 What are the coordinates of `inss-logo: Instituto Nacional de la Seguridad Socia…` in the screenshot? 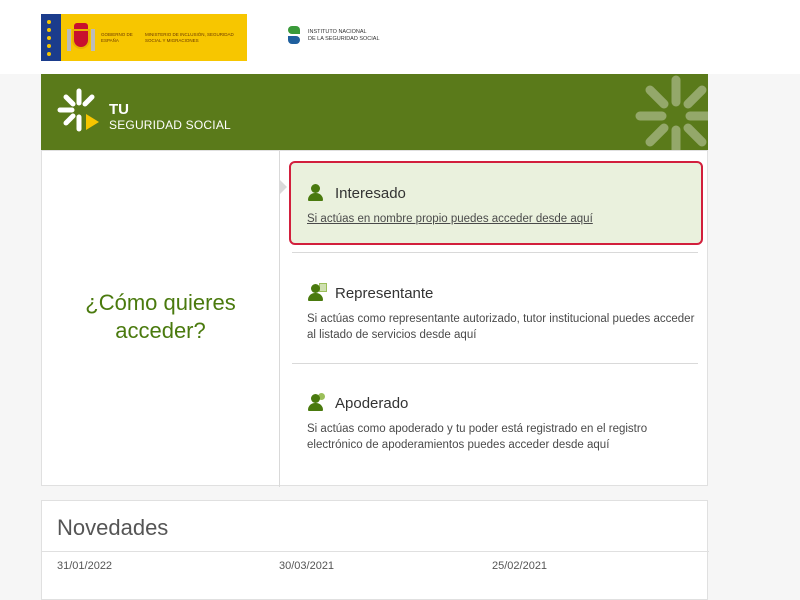 It's located at (333, 36).